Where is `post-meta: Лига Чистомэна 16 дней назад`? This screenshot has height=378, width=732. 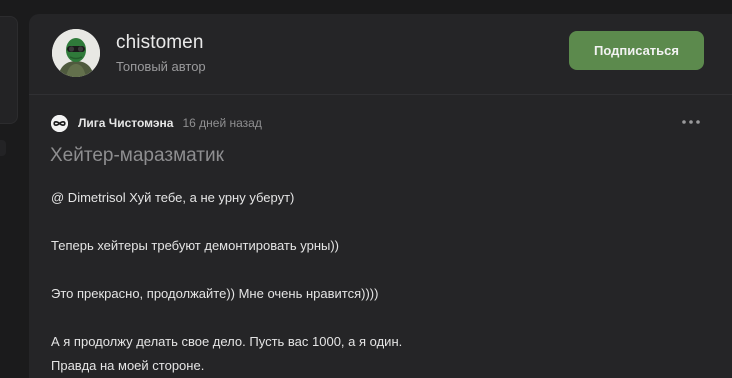 post-meta: Лига Чистомэна 16 дней назад is located at coordinates (156, 123).